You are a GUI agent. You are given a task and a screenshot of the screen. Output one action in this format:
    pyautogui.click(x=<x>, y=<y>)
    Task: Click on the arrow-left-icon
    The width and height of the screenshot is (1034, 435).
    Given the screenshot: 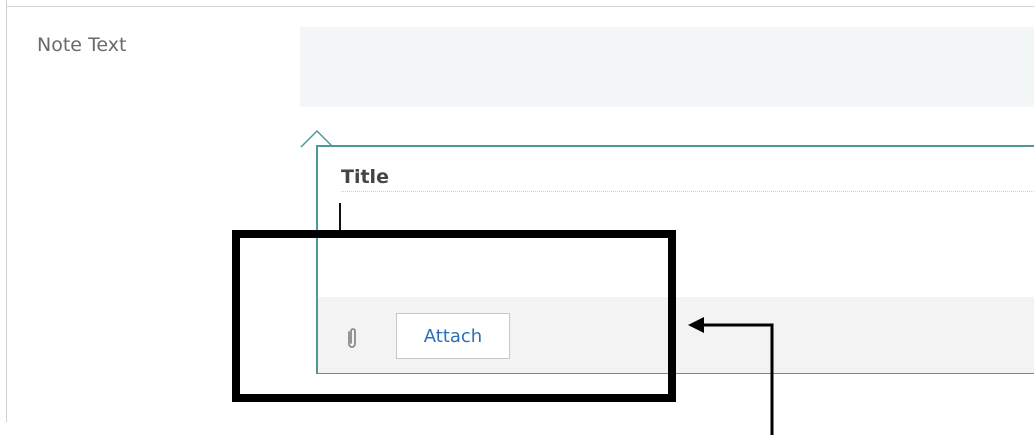 What is the action you would take?
    pyautogui.click(x=731, y=376)
    